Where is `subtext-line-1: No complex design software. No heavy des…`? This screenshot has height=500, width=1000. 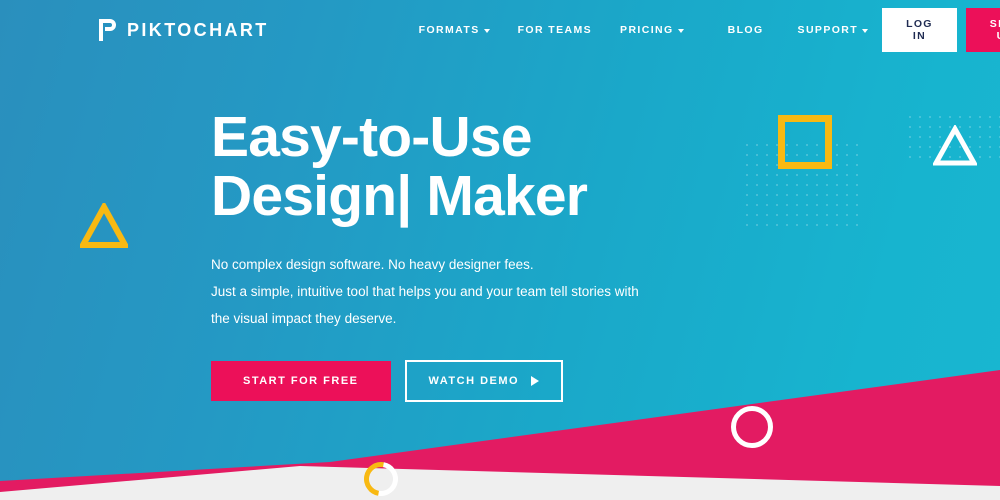
subtext-line-1: No complex design software. No heavy des… is located at coordinates (372, 265).